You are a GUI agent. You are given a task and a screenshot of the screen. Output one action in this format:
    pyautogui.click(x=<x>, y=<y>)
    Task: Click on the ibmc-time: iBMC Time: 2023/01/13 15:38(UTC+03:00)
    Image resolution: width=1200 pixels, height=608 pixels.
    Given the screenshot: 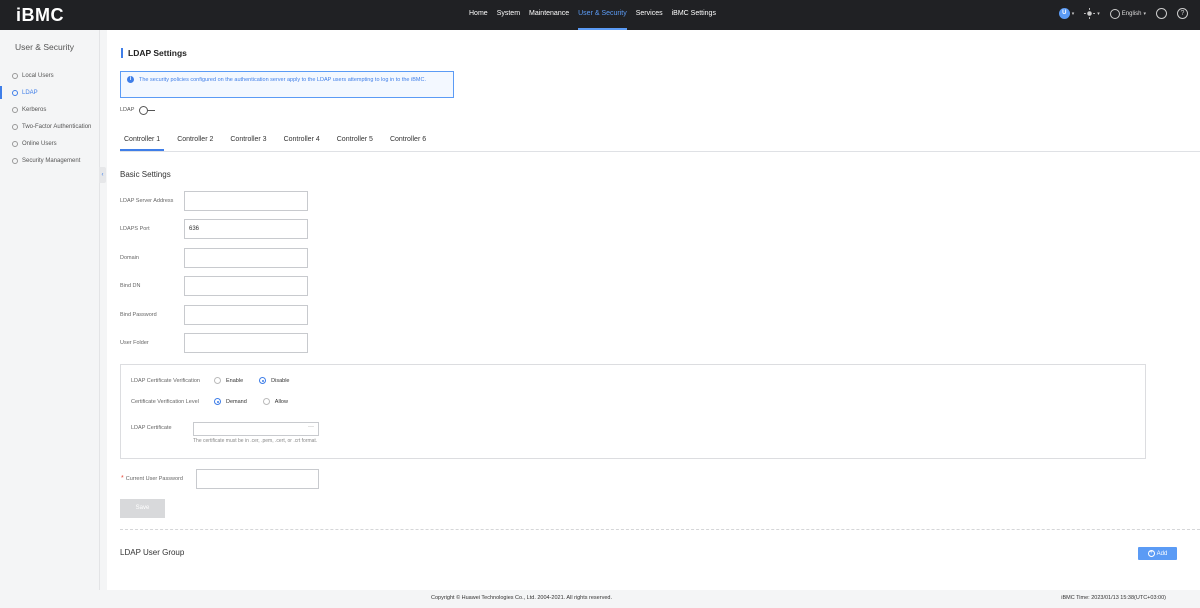 What is the action you would take?
    pyautogui.click(x=1113, y=598)
    